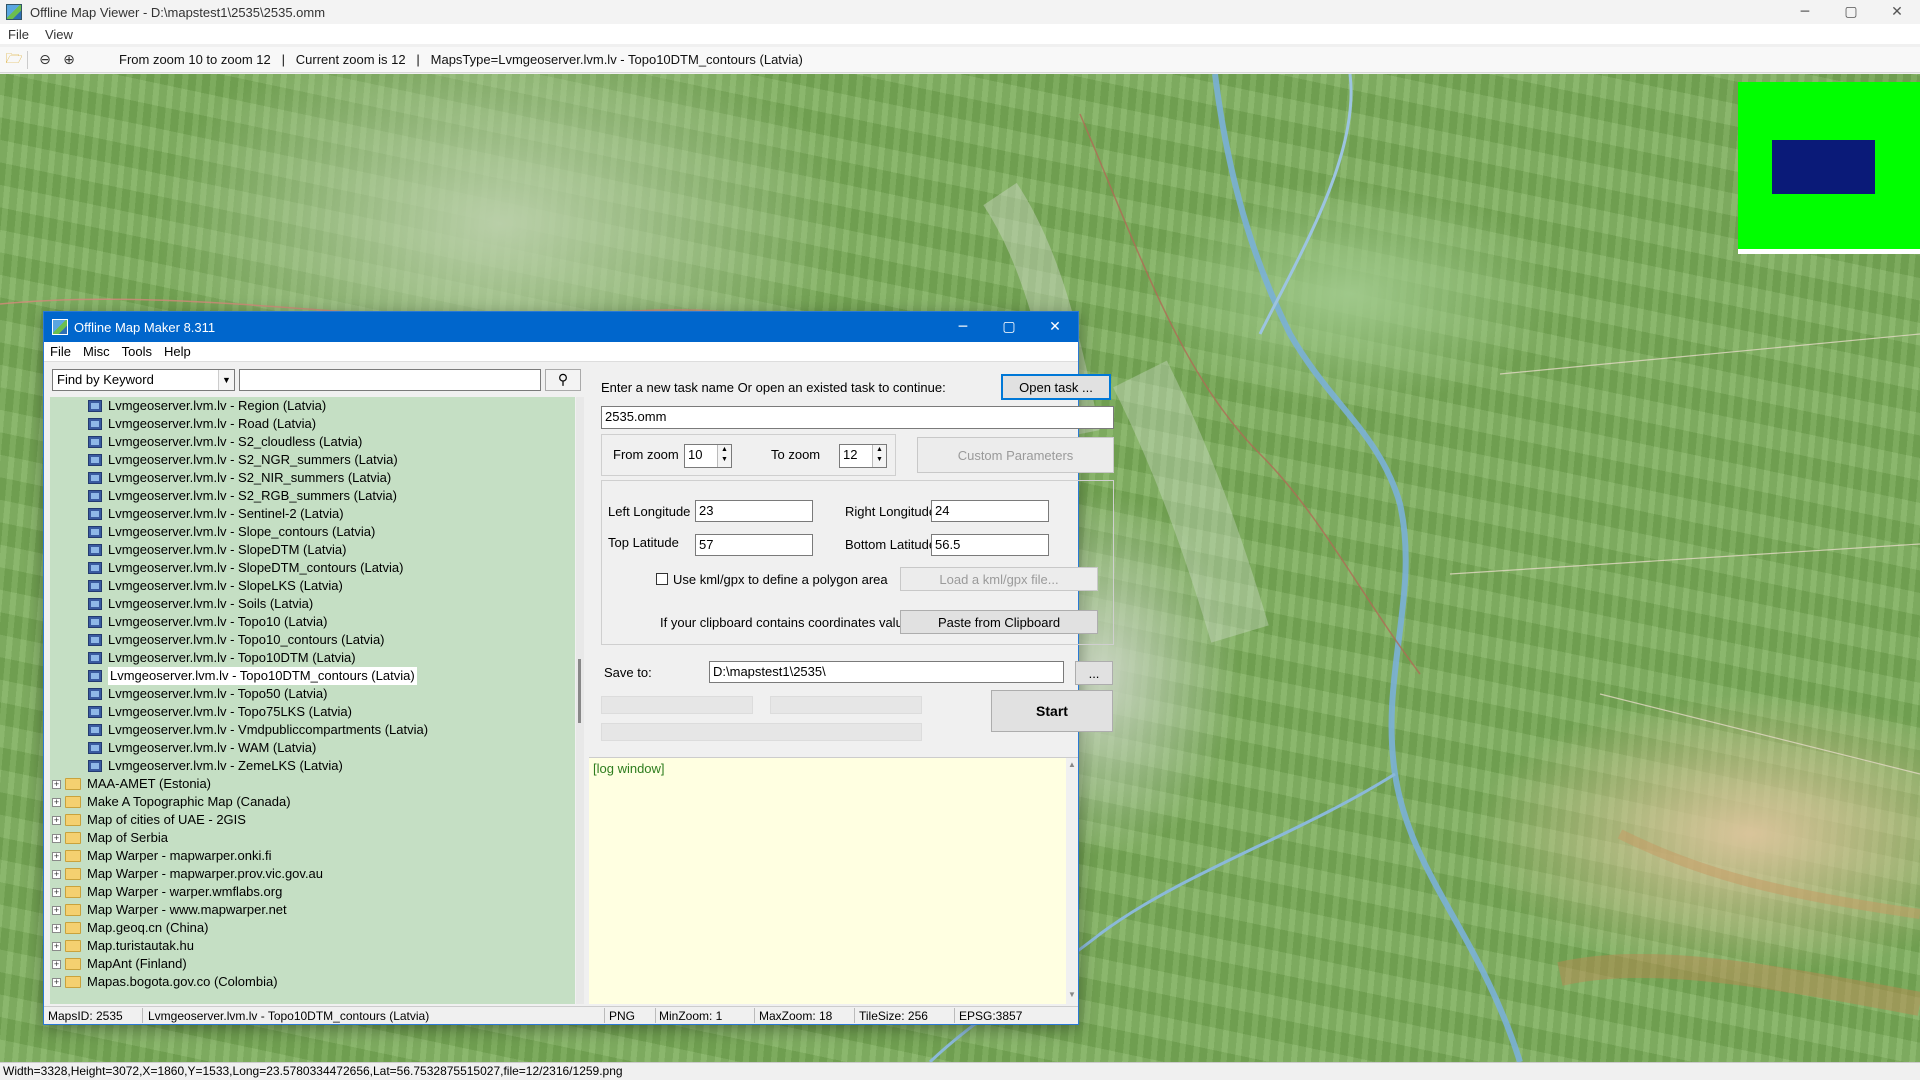 Image resolution: width=1920 pixels, height=1080 pixels. What do you see at coordinates (1015, 455) in the screenshot?
I see `custom-parameters-button: Custom Parameters` at bounding box center [1015, 455].